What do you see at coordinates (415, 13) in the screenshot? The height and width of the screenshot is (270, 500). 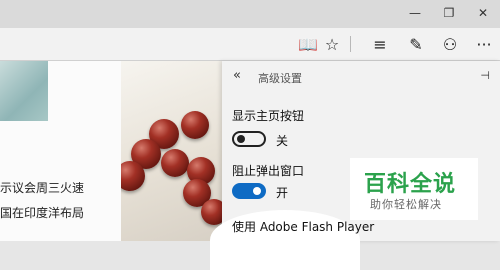 I see `minimize-button: —` at bounding box center [415, 13].